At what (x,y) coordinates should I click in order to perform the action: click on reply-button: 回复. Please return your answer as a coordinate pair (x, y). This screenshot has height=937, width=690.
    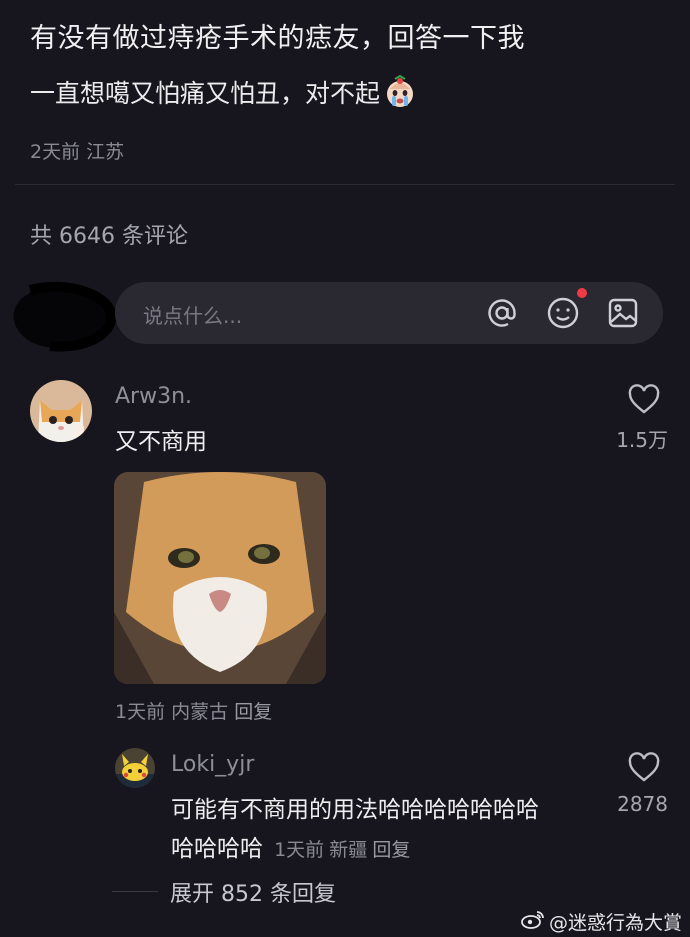
    Looking at the image, I should click on (253, 712).